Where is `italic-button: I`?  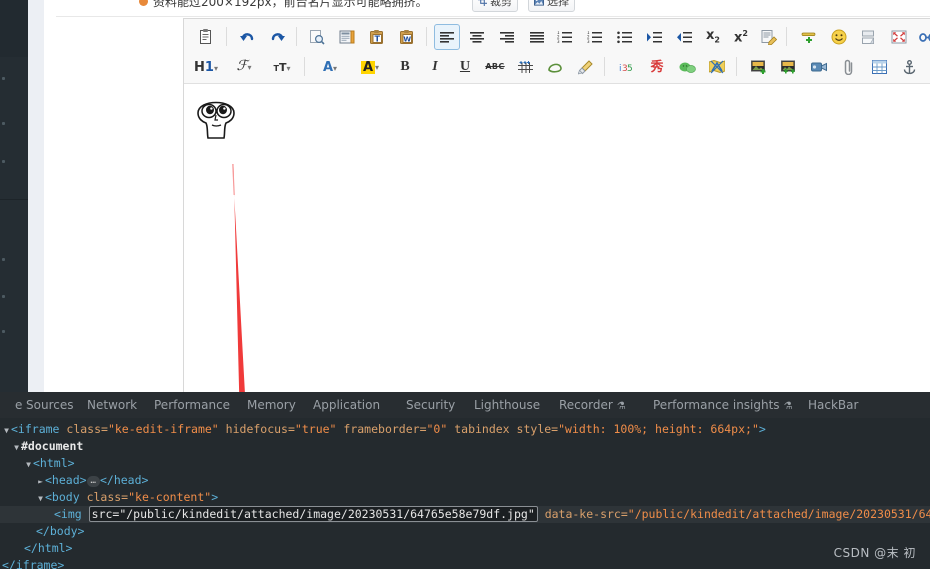
italic-button: I is located at coordinates (435, 67).